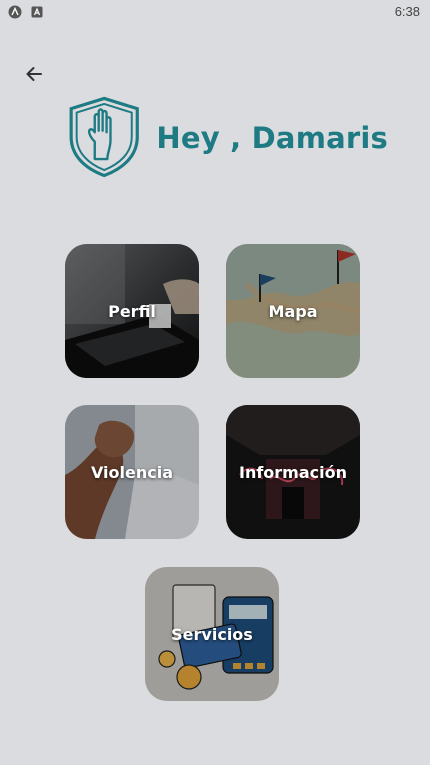 This screenshot has height=765, width=430. I want to click on violencia-button: Violencia, so click(132, 472).